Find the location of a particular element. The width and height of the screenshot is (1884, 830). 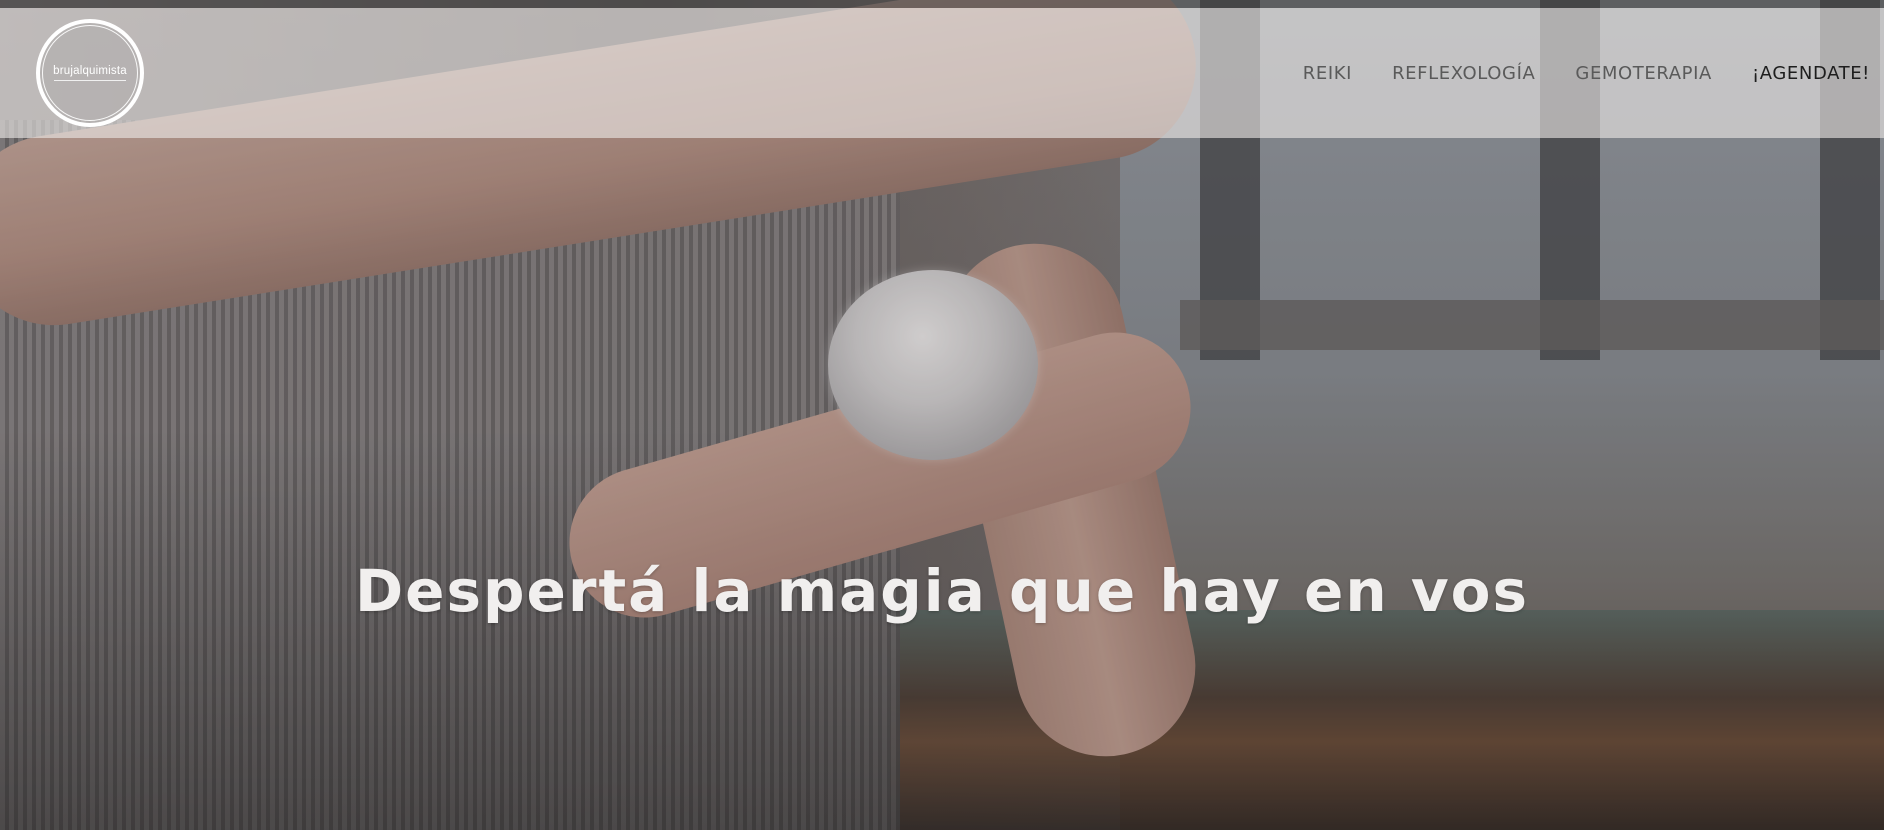

site-logo: brujalquimista is located at coordinates (90, 73).